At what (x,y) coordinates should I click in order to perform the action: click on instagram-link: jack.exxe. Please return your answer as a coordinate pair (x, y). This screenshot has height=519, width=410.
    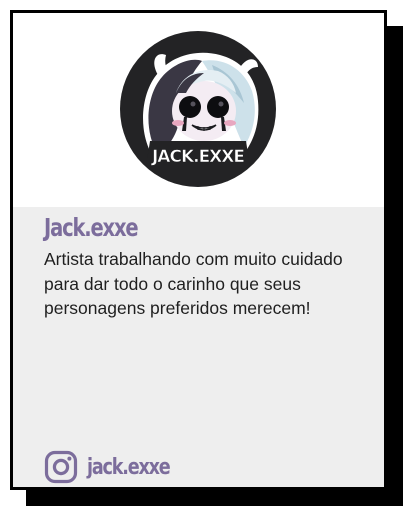
    Looking at the image, I should click on (117, 467).